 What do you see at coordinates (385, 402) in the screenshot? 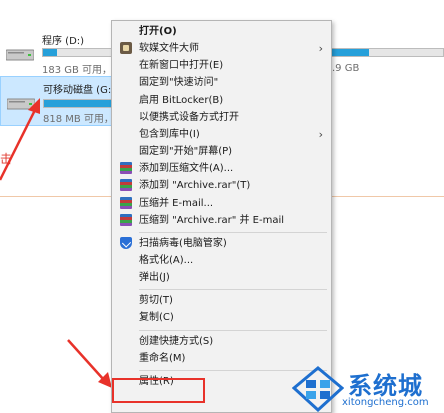
I see `watermark-url: xitongcheng.com` at bounding box center [385, 402].